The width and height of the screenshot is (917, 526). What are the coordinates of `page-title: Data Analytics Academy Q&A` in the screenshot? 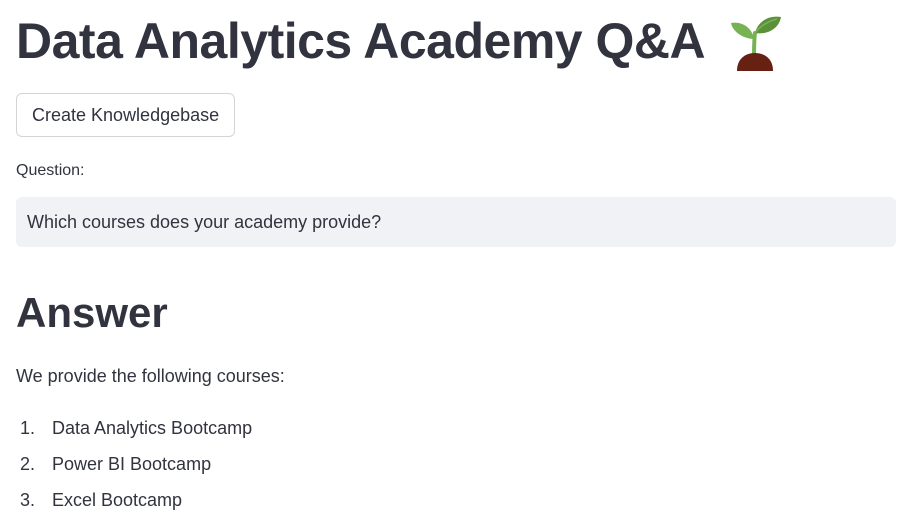 It's located at (361, 41).